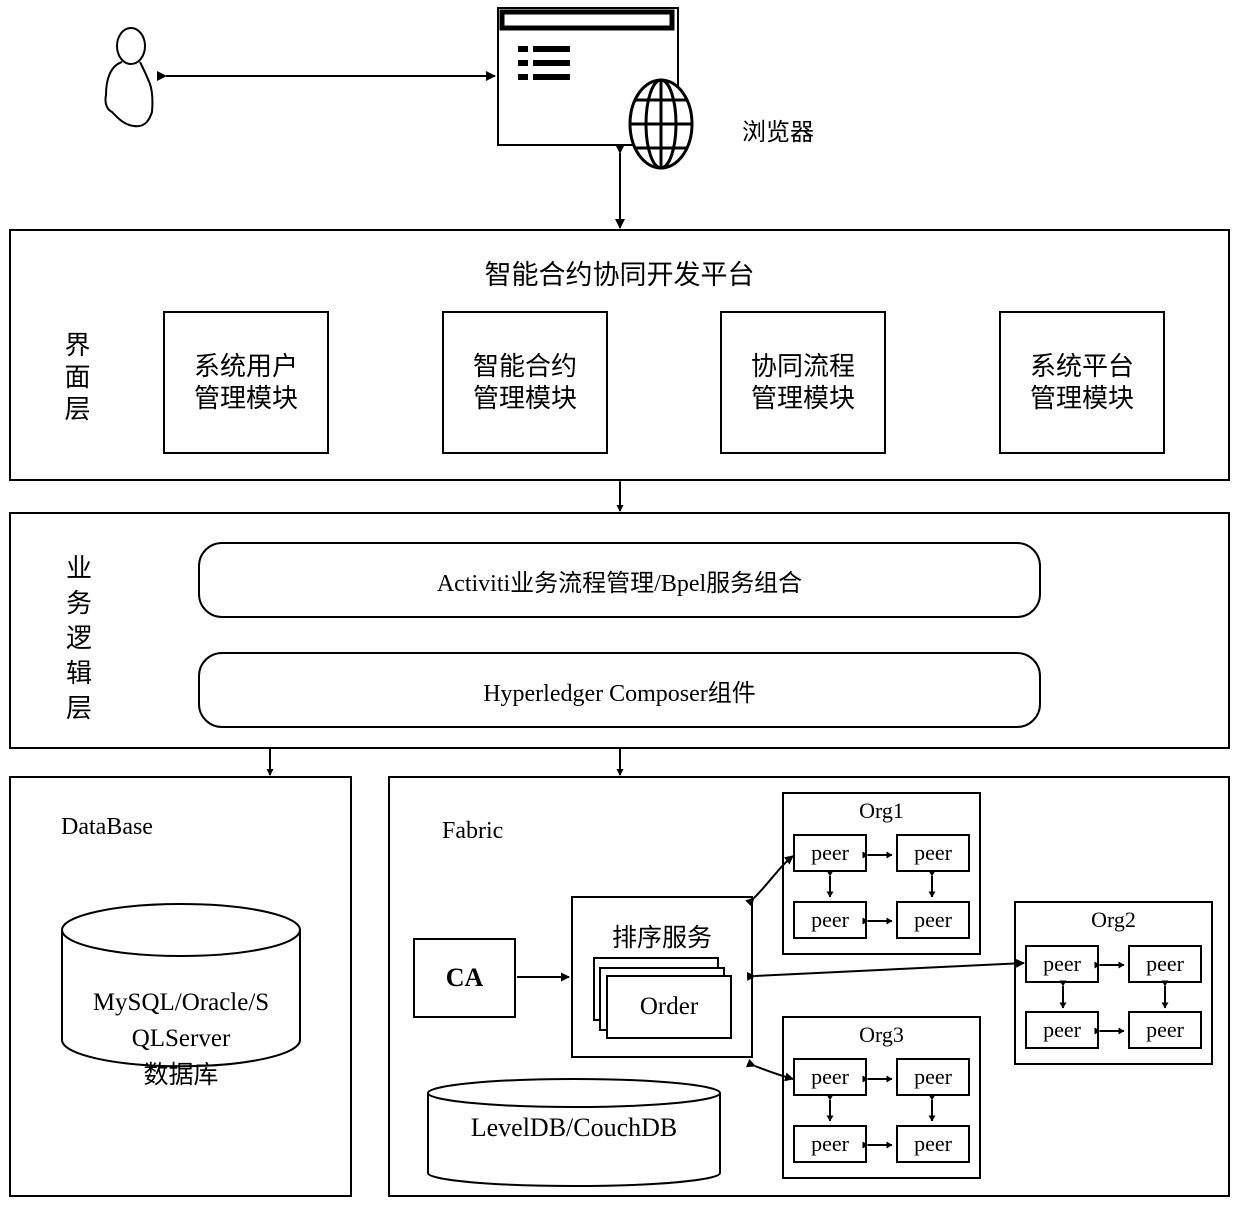  I want to click on ui-layer-label: 界面层, so click(75, 379).